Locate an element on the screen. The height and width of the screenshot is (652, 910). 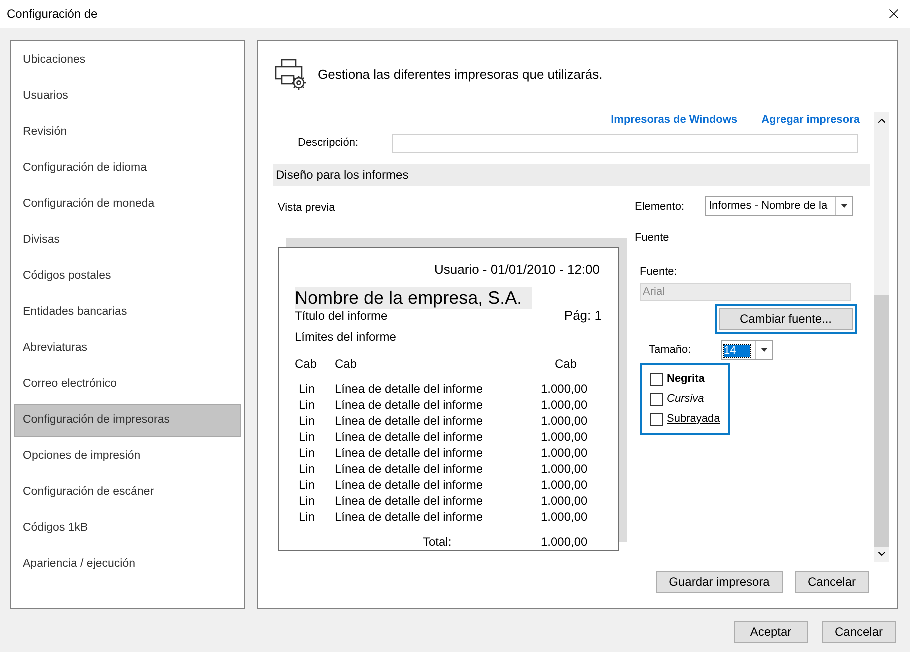
checkbox-label: Negrita is located at coordinates (686, 379).